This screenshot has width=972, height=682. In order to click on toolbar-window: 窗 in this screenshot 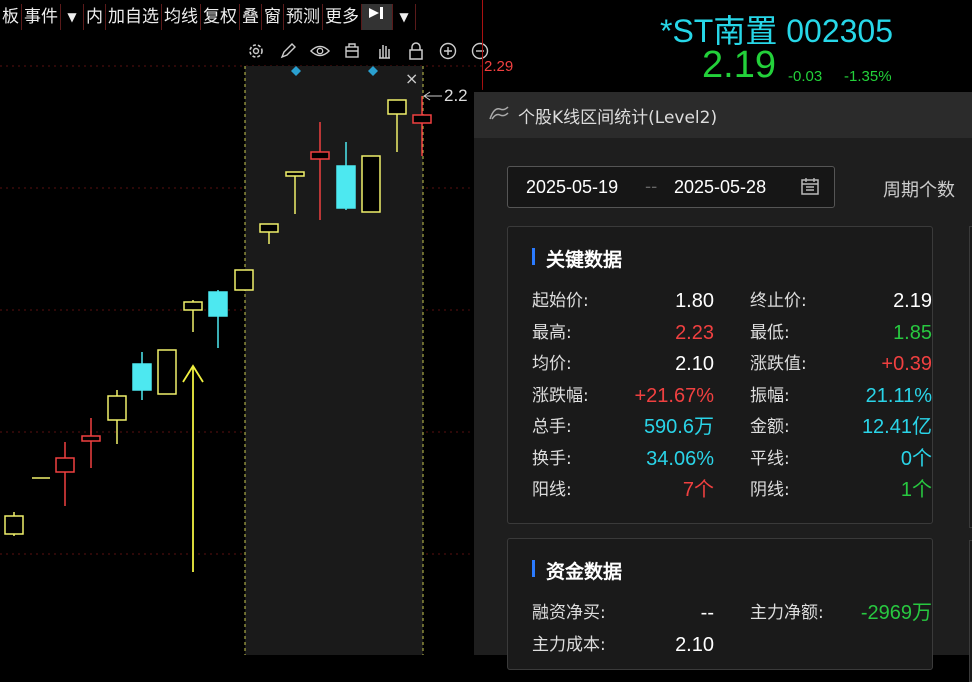, I will do `click(273, 17)`.